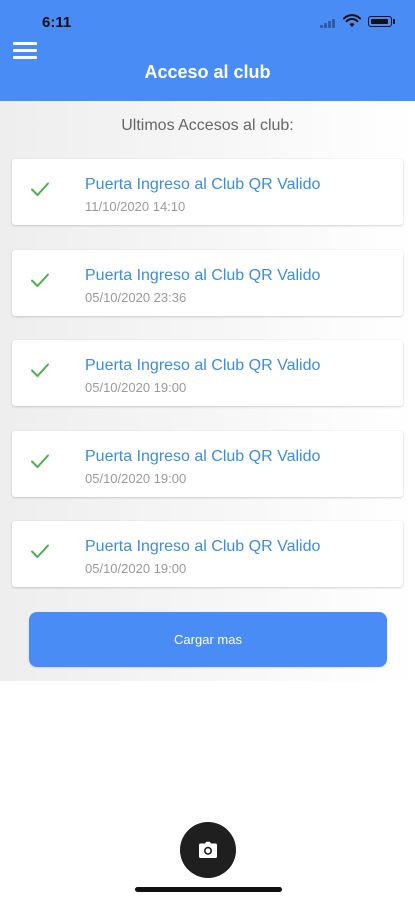  I want to click on access-date: 05/10/2020 23:36, so click(136, 297).